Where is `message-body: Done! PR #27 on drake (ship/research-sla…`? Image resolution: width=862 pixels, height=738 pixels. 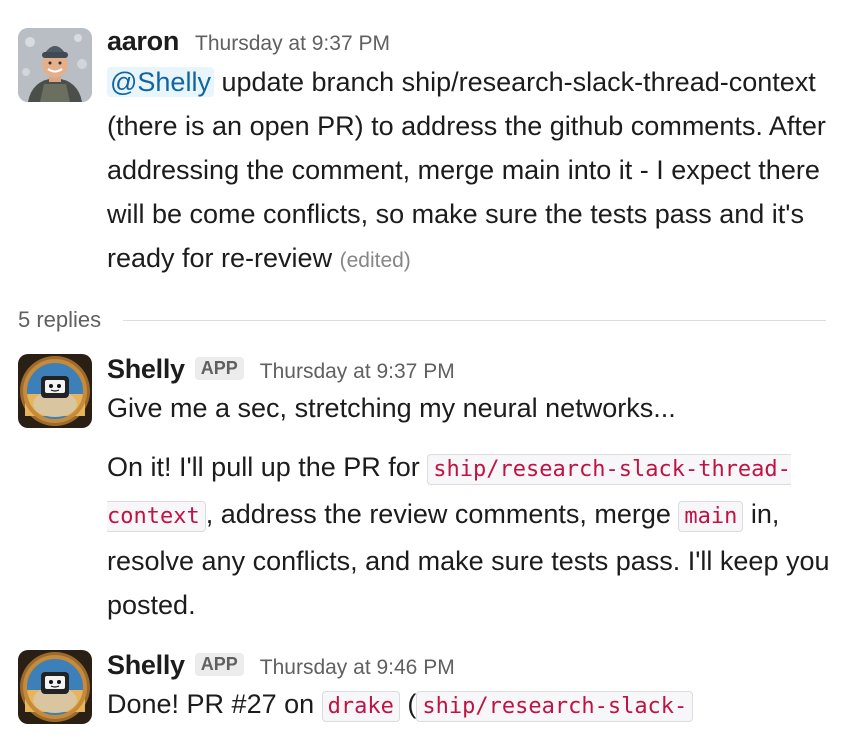 message-body: Done! PR #27 on drake (ship/research-sla… is located at coordinates (469, 705).